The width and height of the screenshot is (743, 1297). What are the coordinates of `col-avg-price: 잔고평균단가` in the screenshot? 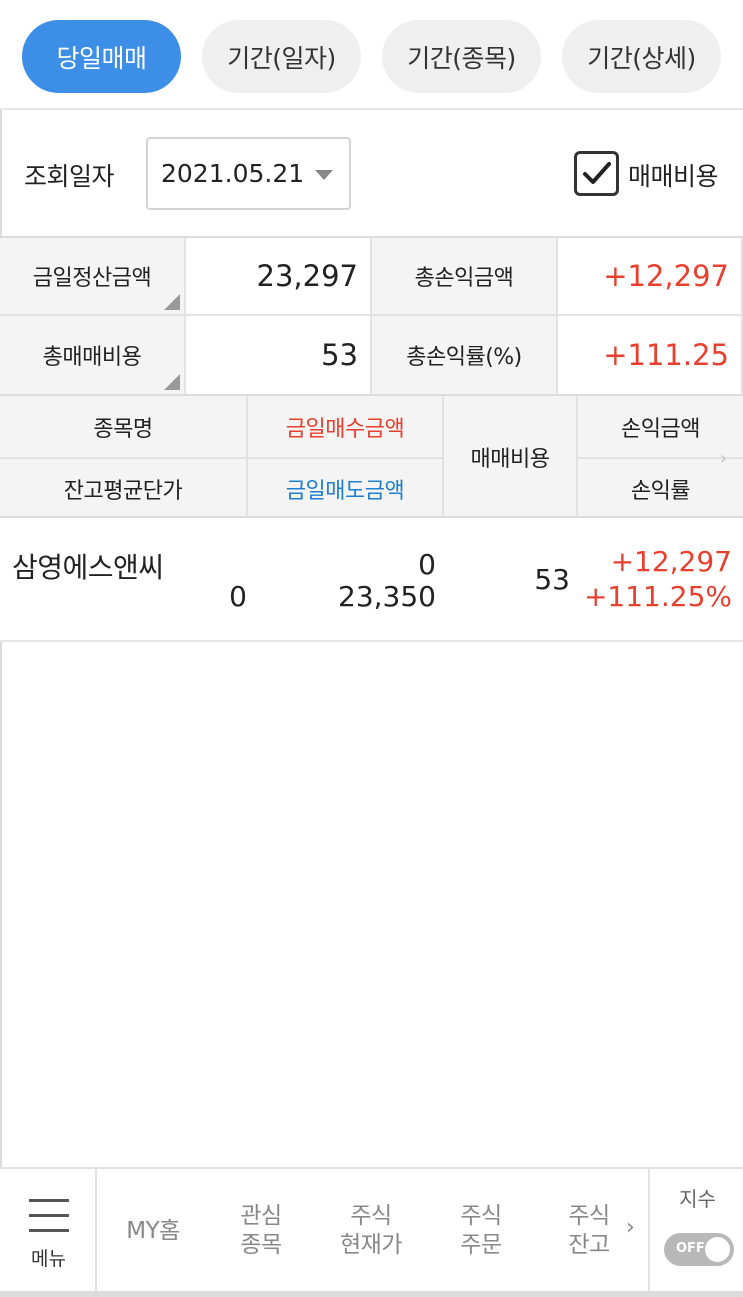 It's located at (124, 487).